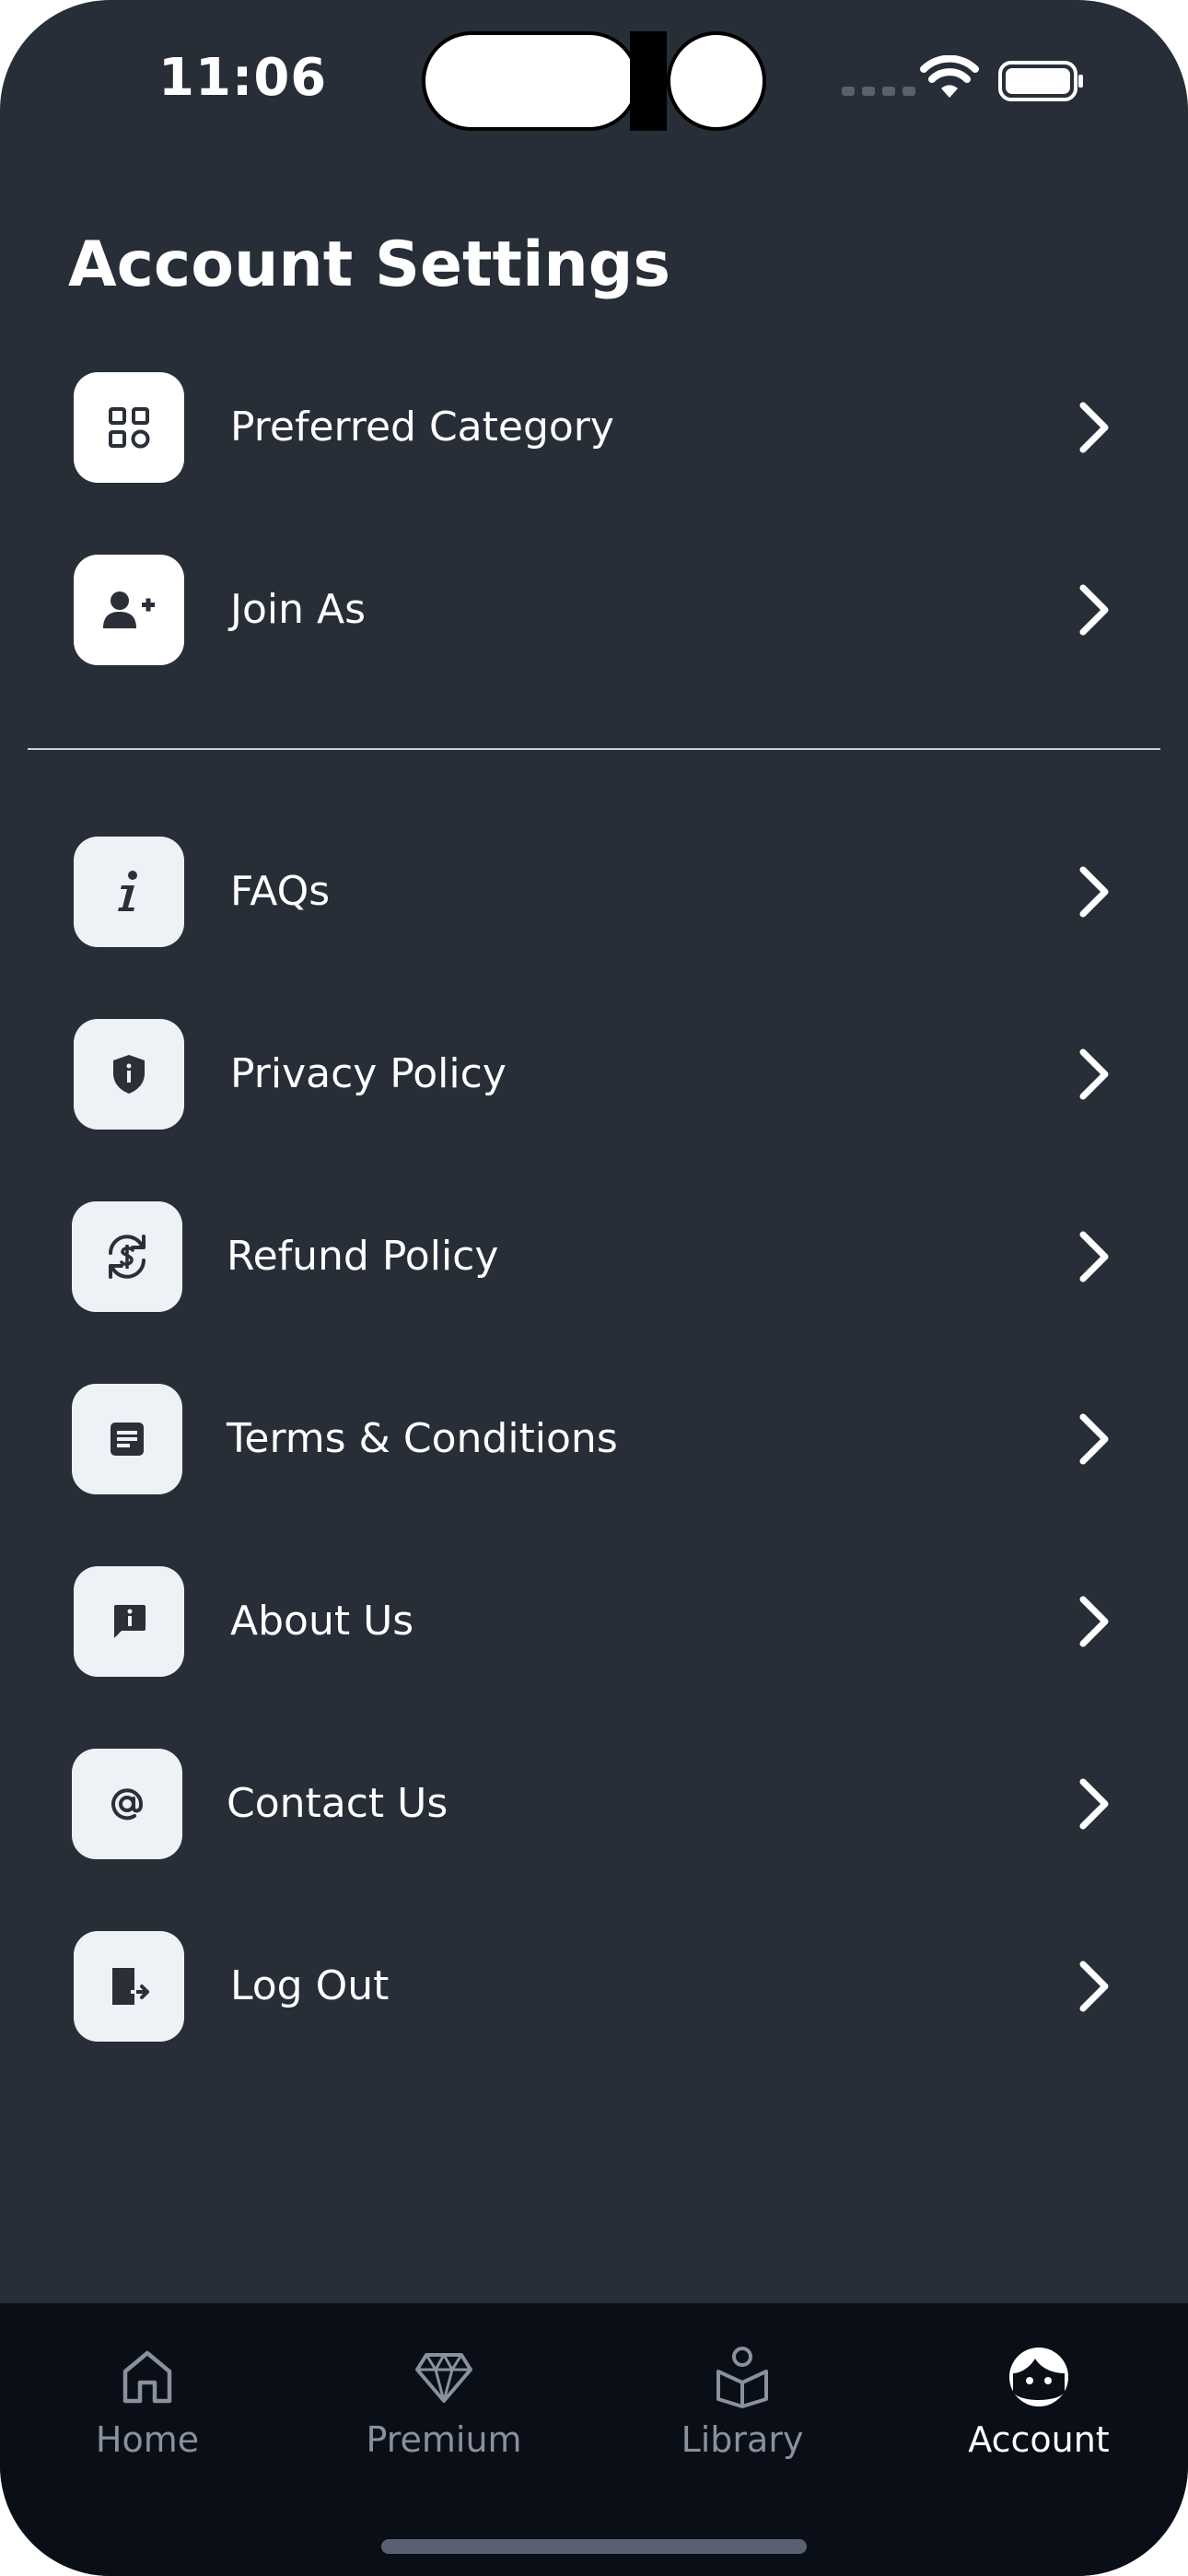  Describe the element at coordinates (280, 891) in the screenshot. I see `info-item-label: FAQs` at that location.